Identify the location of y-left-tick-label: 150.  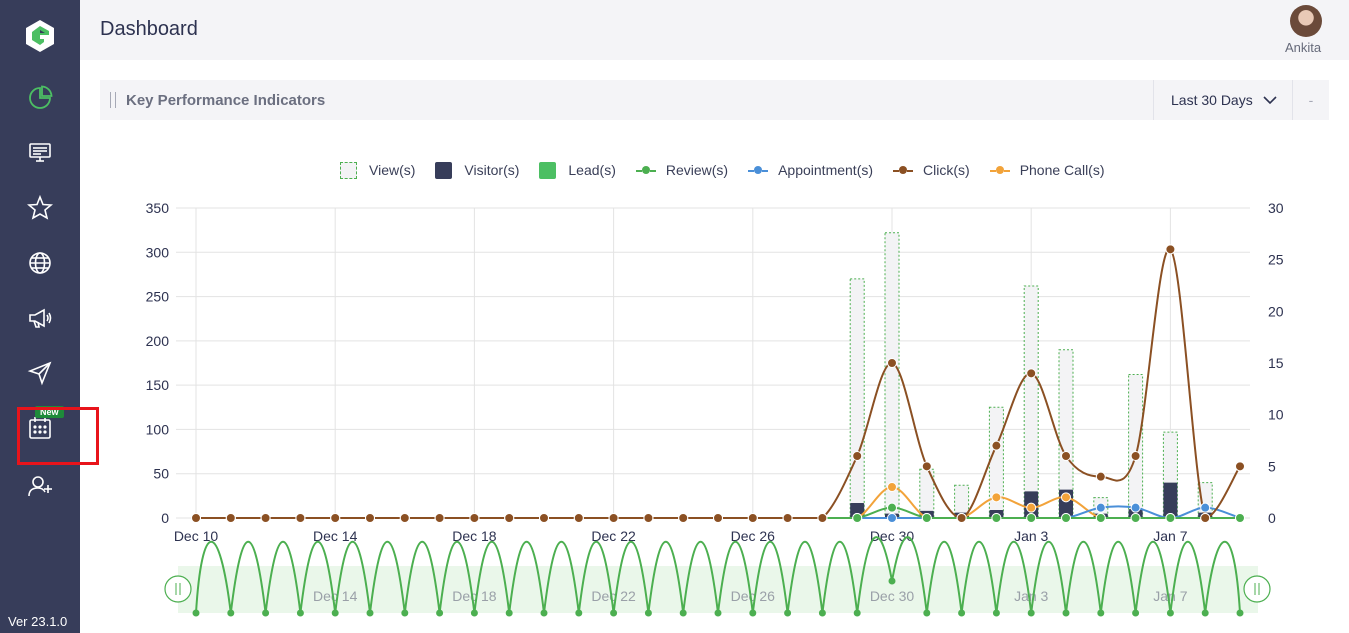
(158, 385).